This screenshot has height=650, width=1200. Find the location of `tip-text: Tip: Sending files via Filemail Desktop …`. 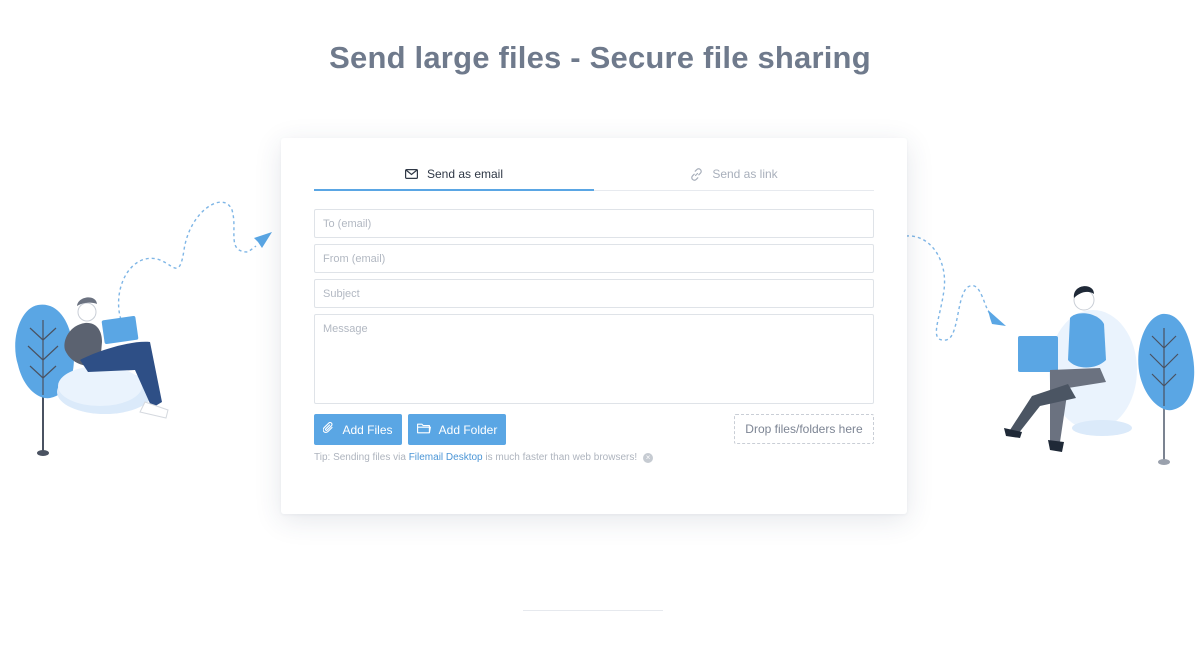

tip-text: Tip: Sending files via Filemail Desktop … is located at coordinates (484, 457).